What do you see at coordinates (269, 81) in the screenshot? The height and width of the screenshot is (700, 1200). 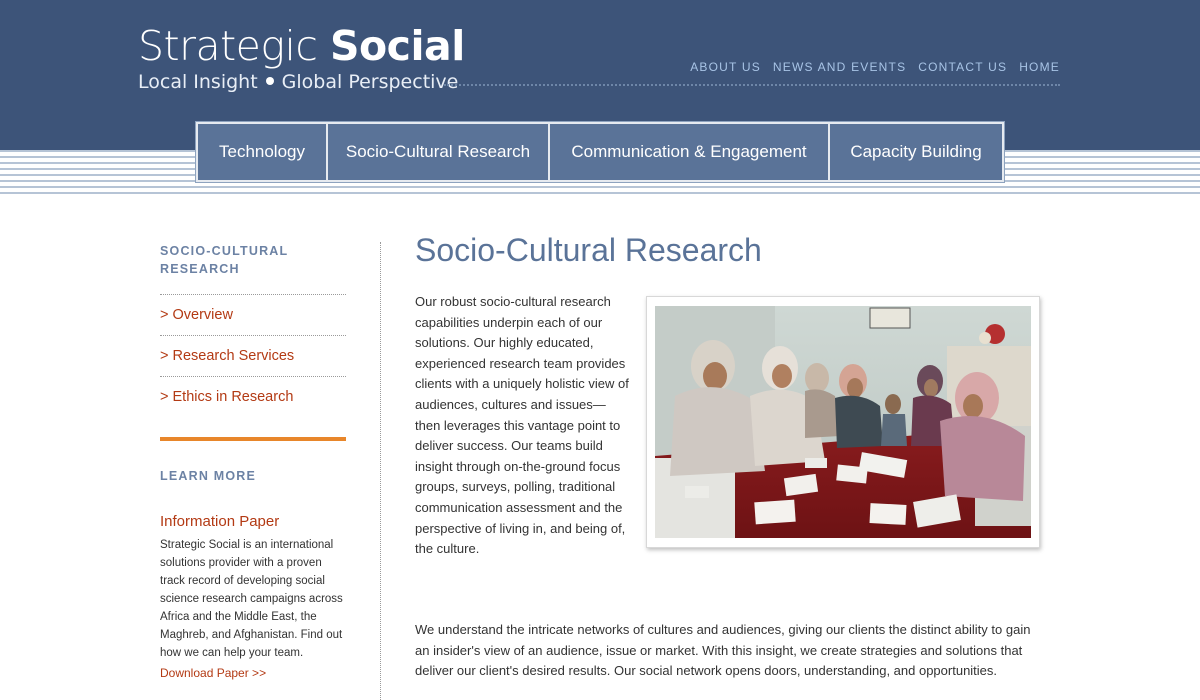 I see `bullet-dot-icon` at bounding box center [269, 81].